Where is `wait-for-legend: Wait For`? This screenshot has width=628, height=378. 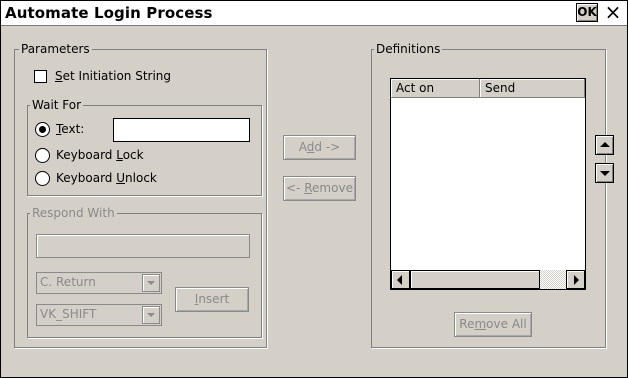
wait-for-legend: Wait For is located at coordinates (57, 105).